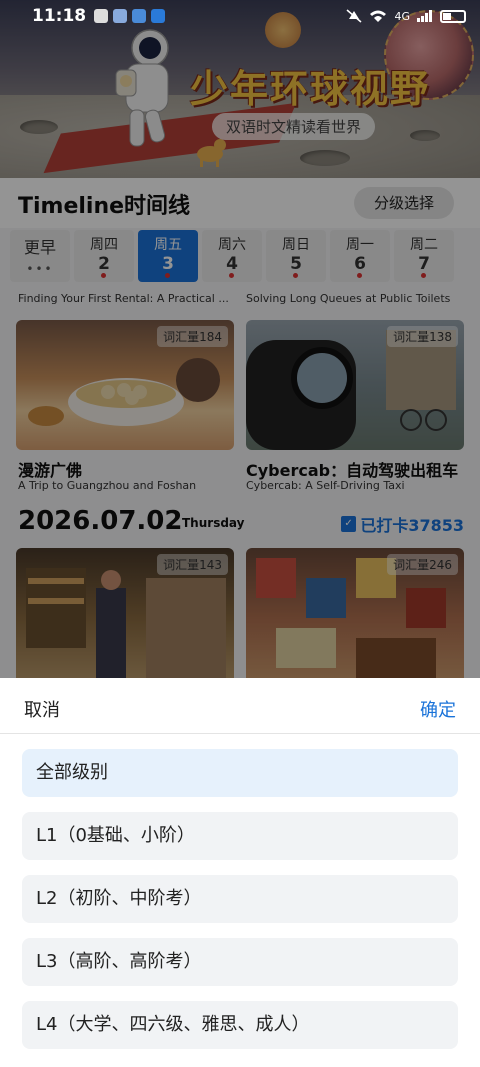  I want to click on notification-icon, so click(101, 16).